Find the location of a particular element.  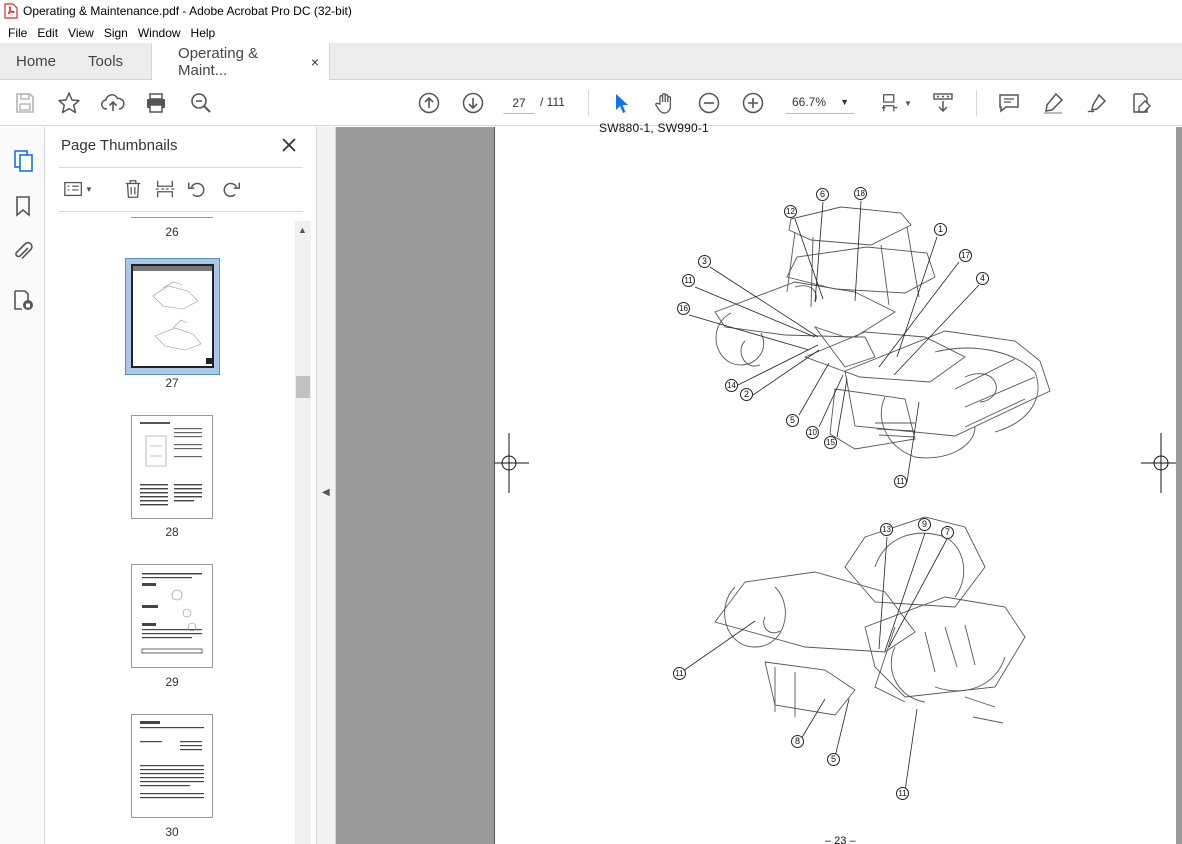

callout-number: 1 is located at coordinates (940, 229).